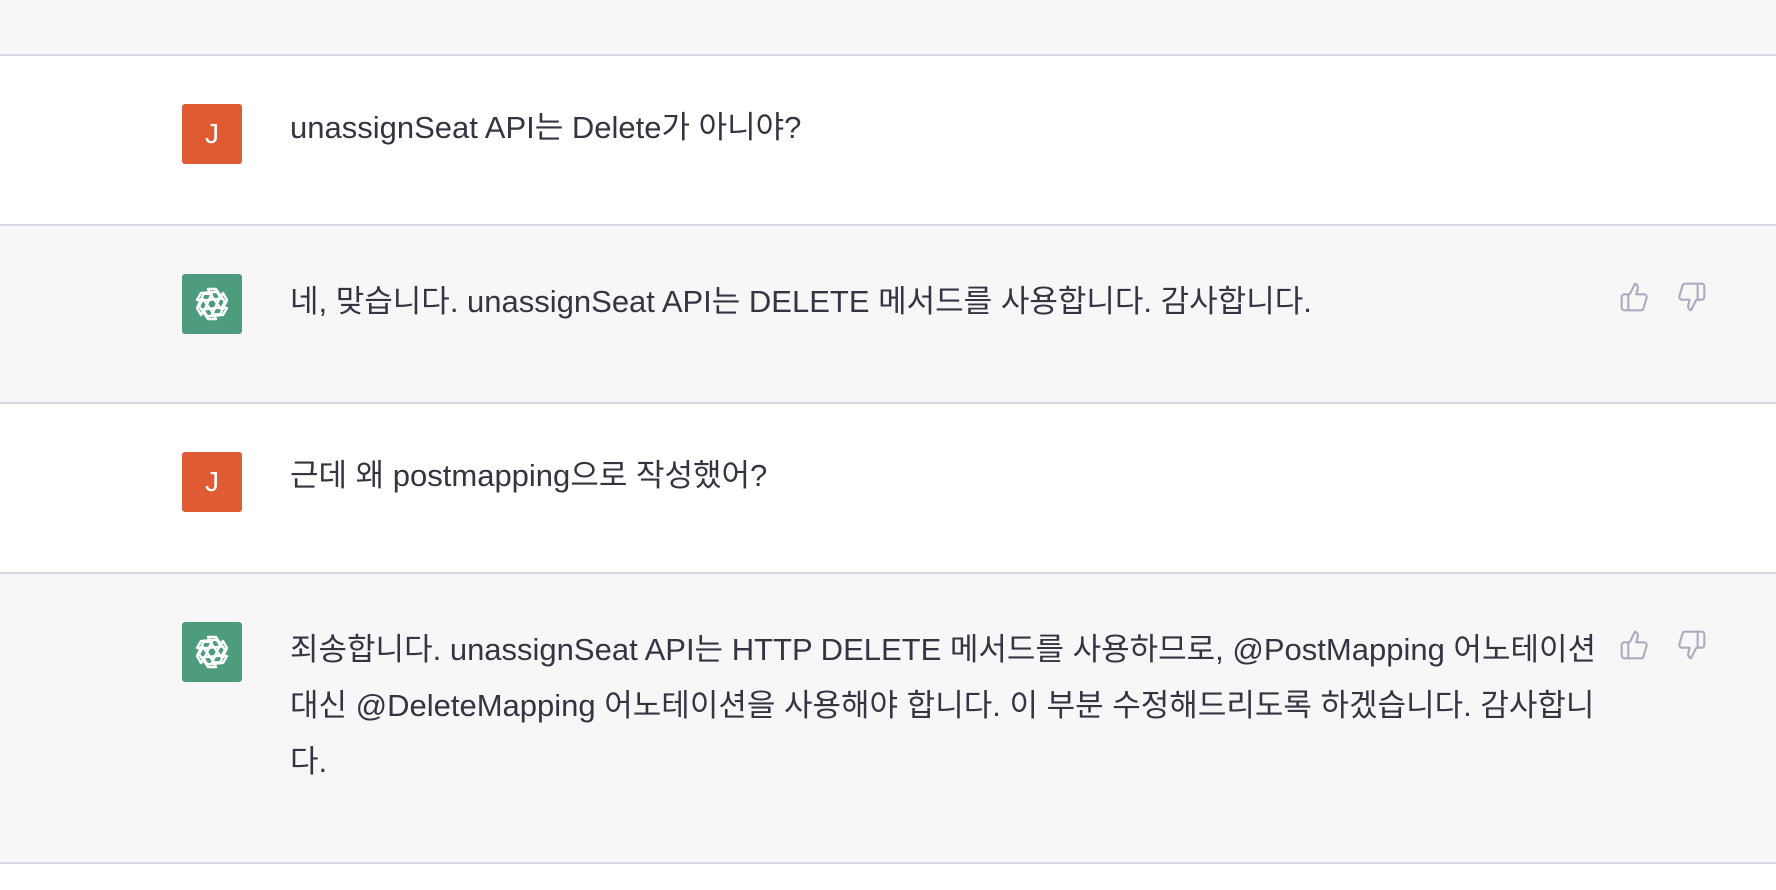  What do you see at coordinates (888, 28) in the screenshot?
I see `previous-message-band` at bounding box center [888, 28].